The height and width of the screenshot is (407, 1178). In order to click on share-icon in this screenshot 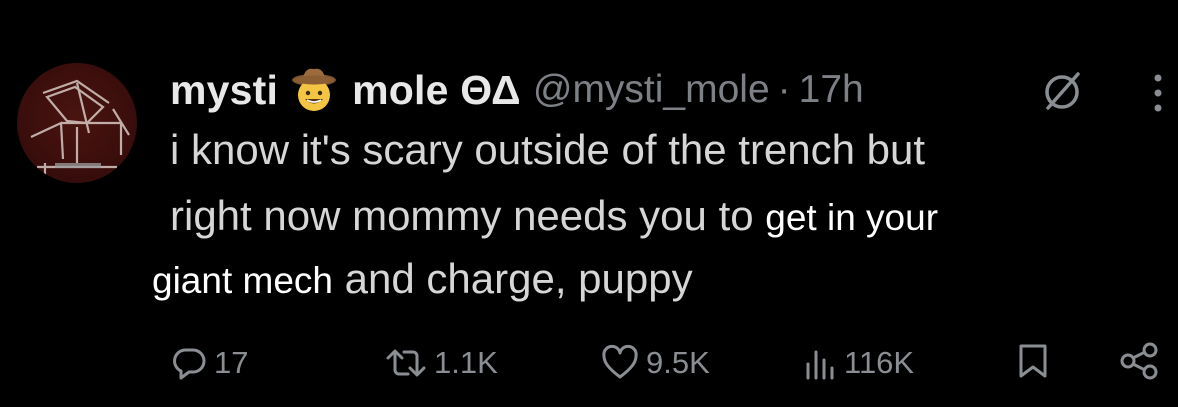, I will do `click(1140, 361)`.